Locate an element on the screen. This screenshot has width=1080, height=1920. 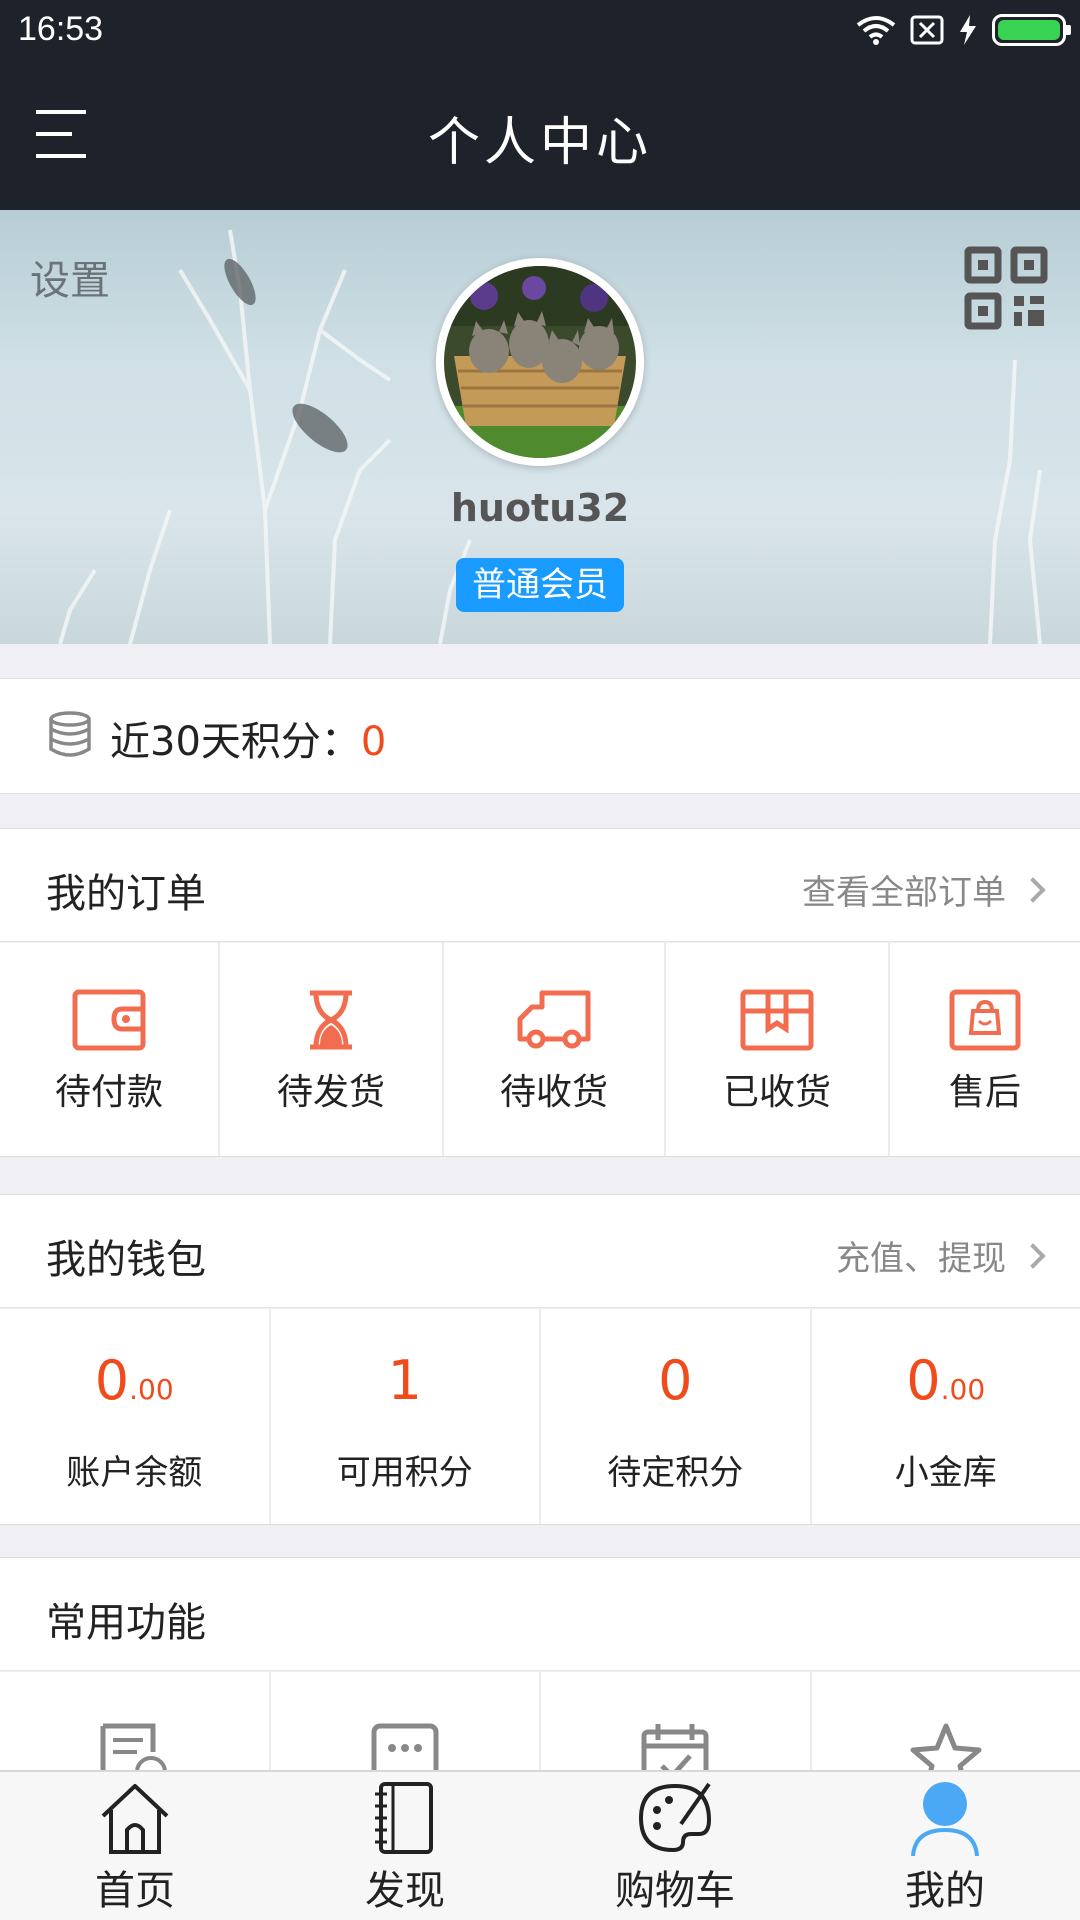
truck-icon is located at coordinates (554, 1019).